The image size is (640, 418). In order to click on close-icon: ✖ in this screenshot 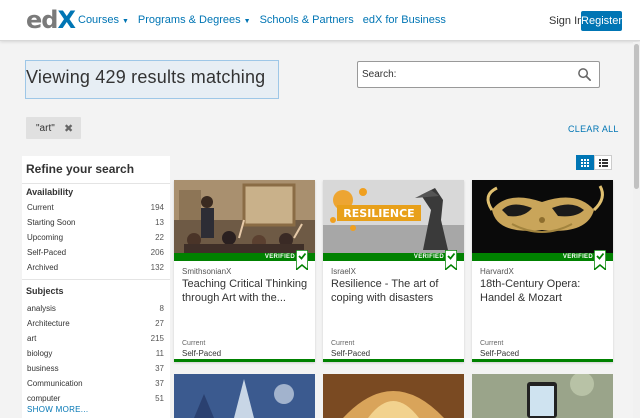, I will do `click(68, 128)`.